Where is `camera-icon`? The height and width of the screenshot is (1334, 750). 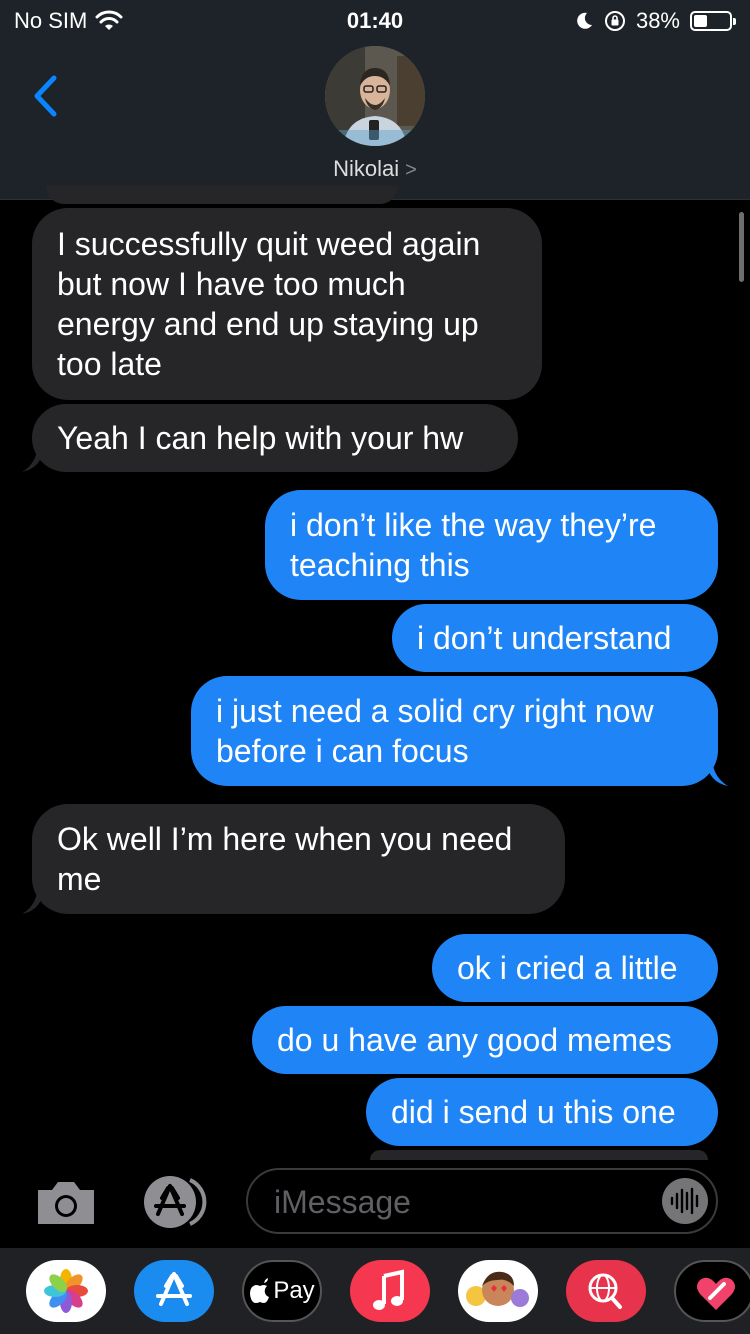 camera-icon is located at coordinates (66, 1202).